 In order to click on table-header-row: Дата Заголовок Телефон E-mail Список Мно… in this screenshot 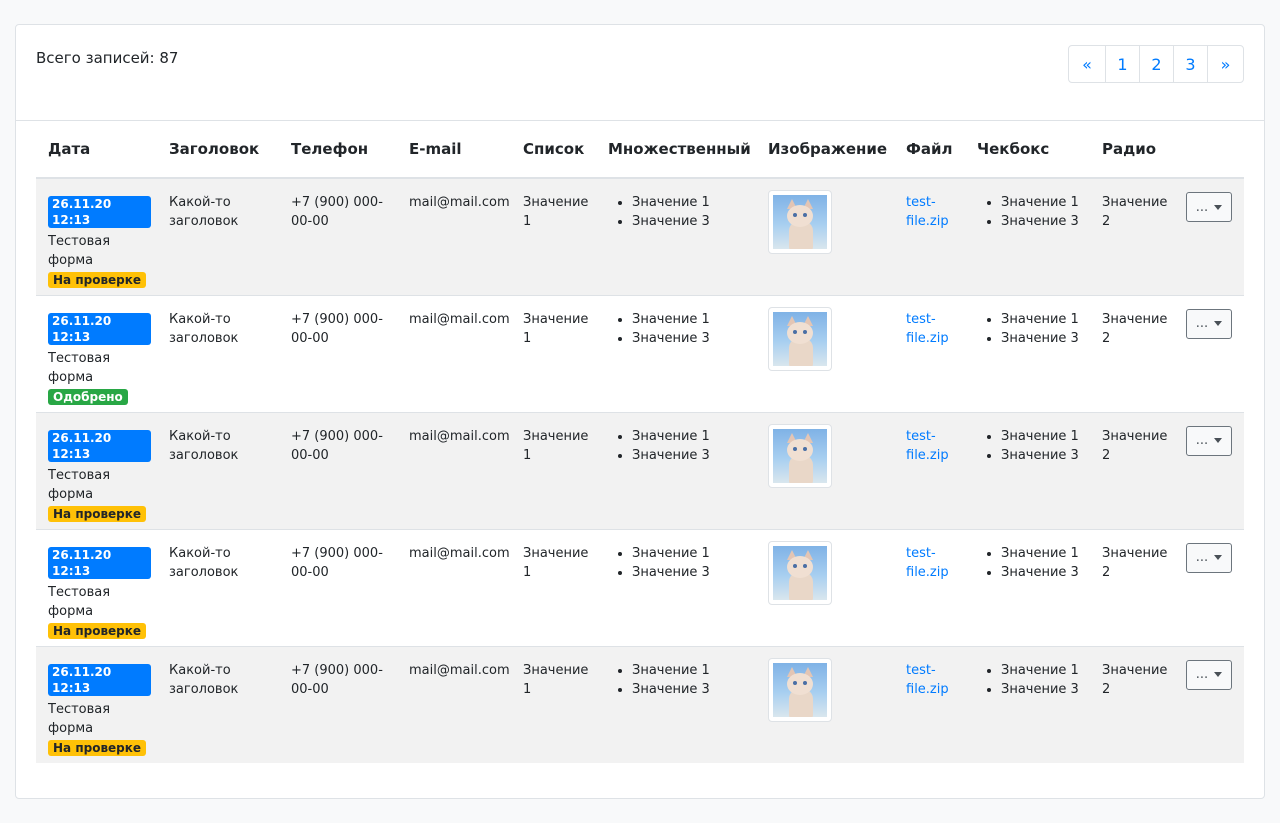, I will do `click(640, 150)`.